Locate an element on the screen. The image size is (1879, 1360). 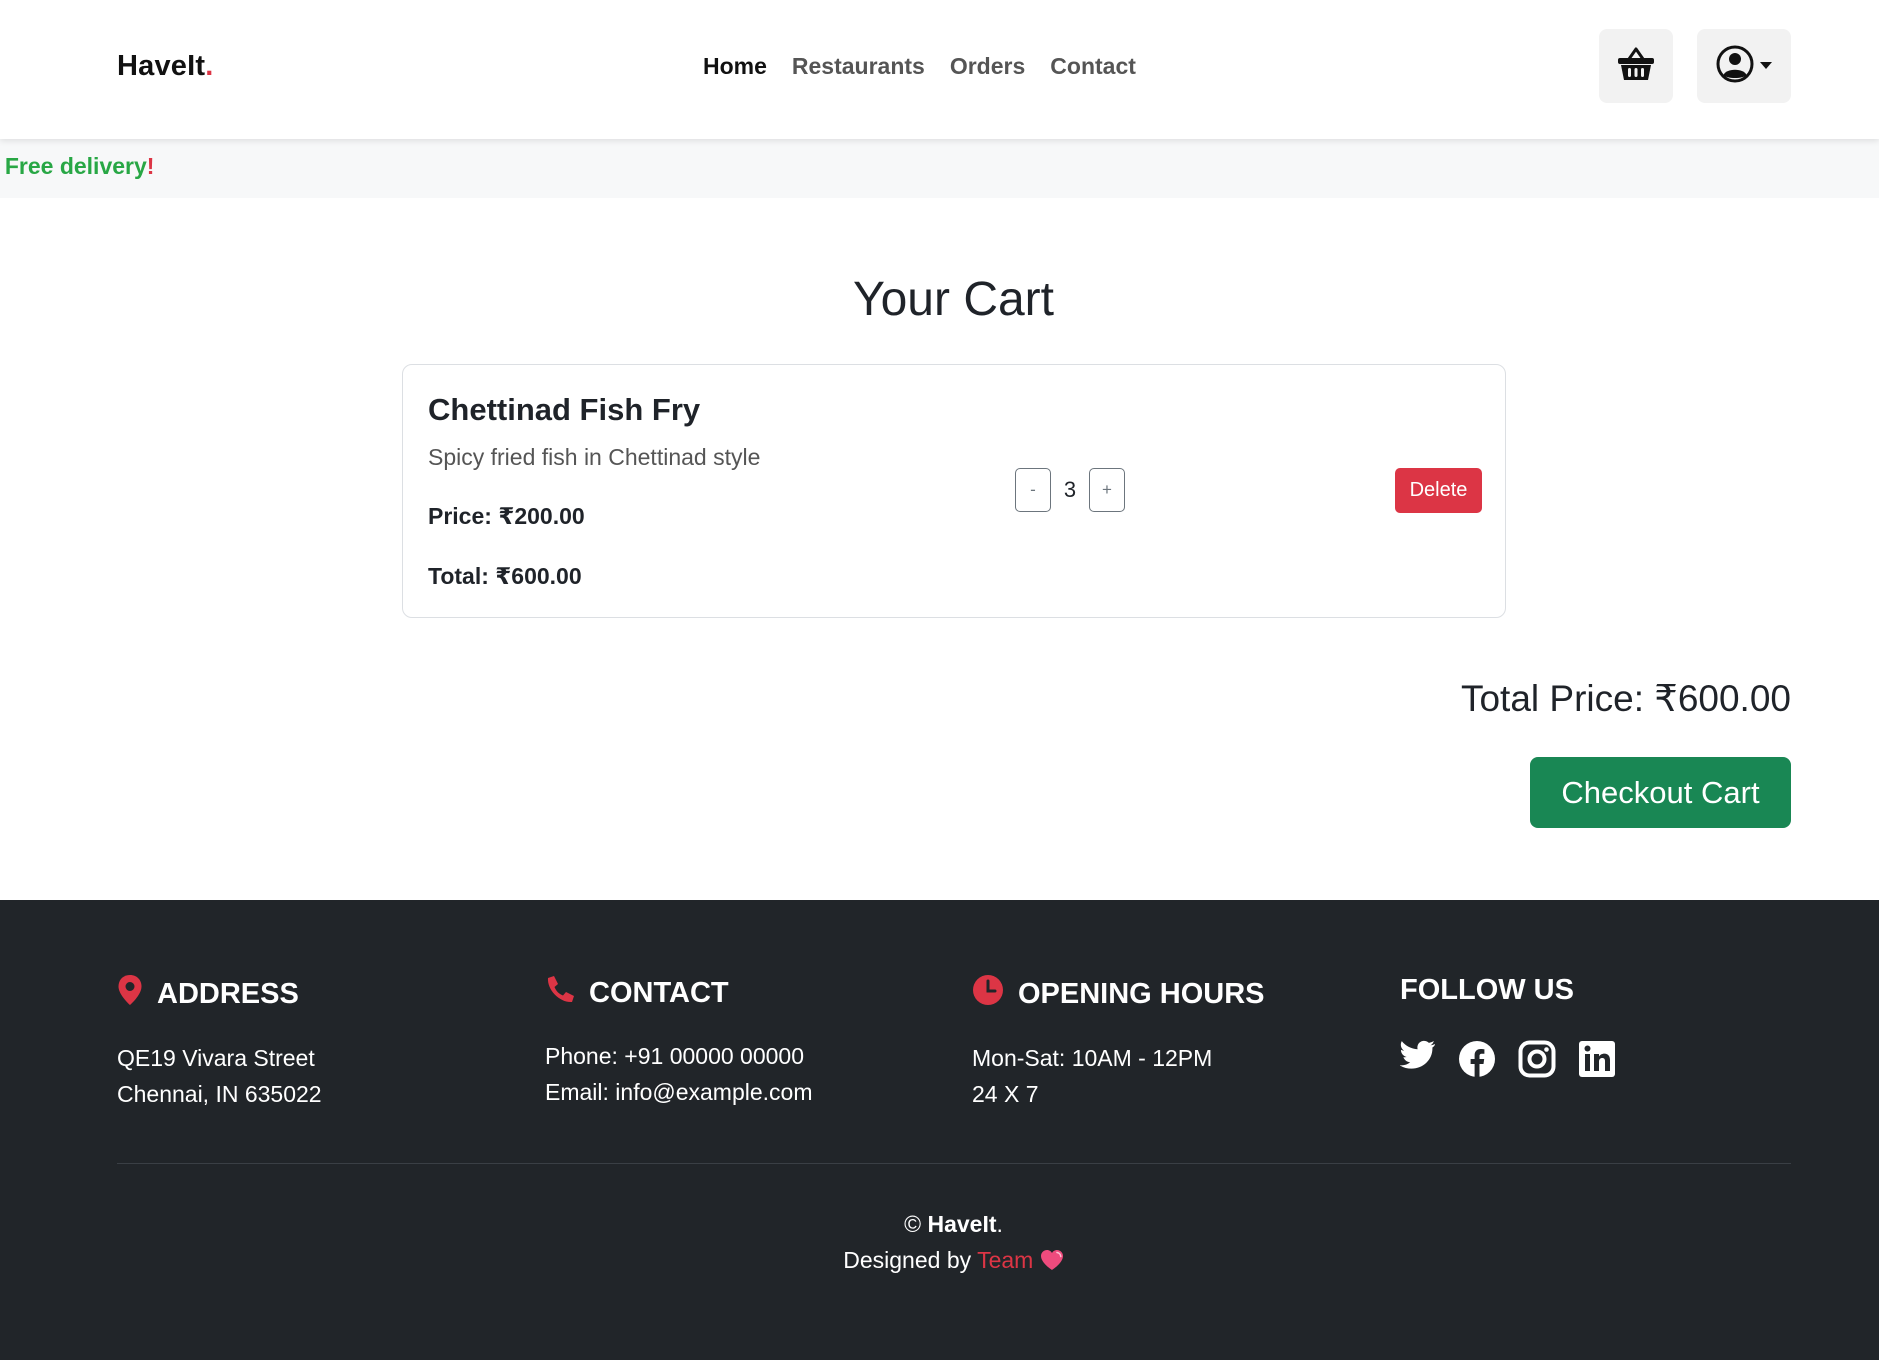
user-menu-button is located at coordinates (1744, 66).